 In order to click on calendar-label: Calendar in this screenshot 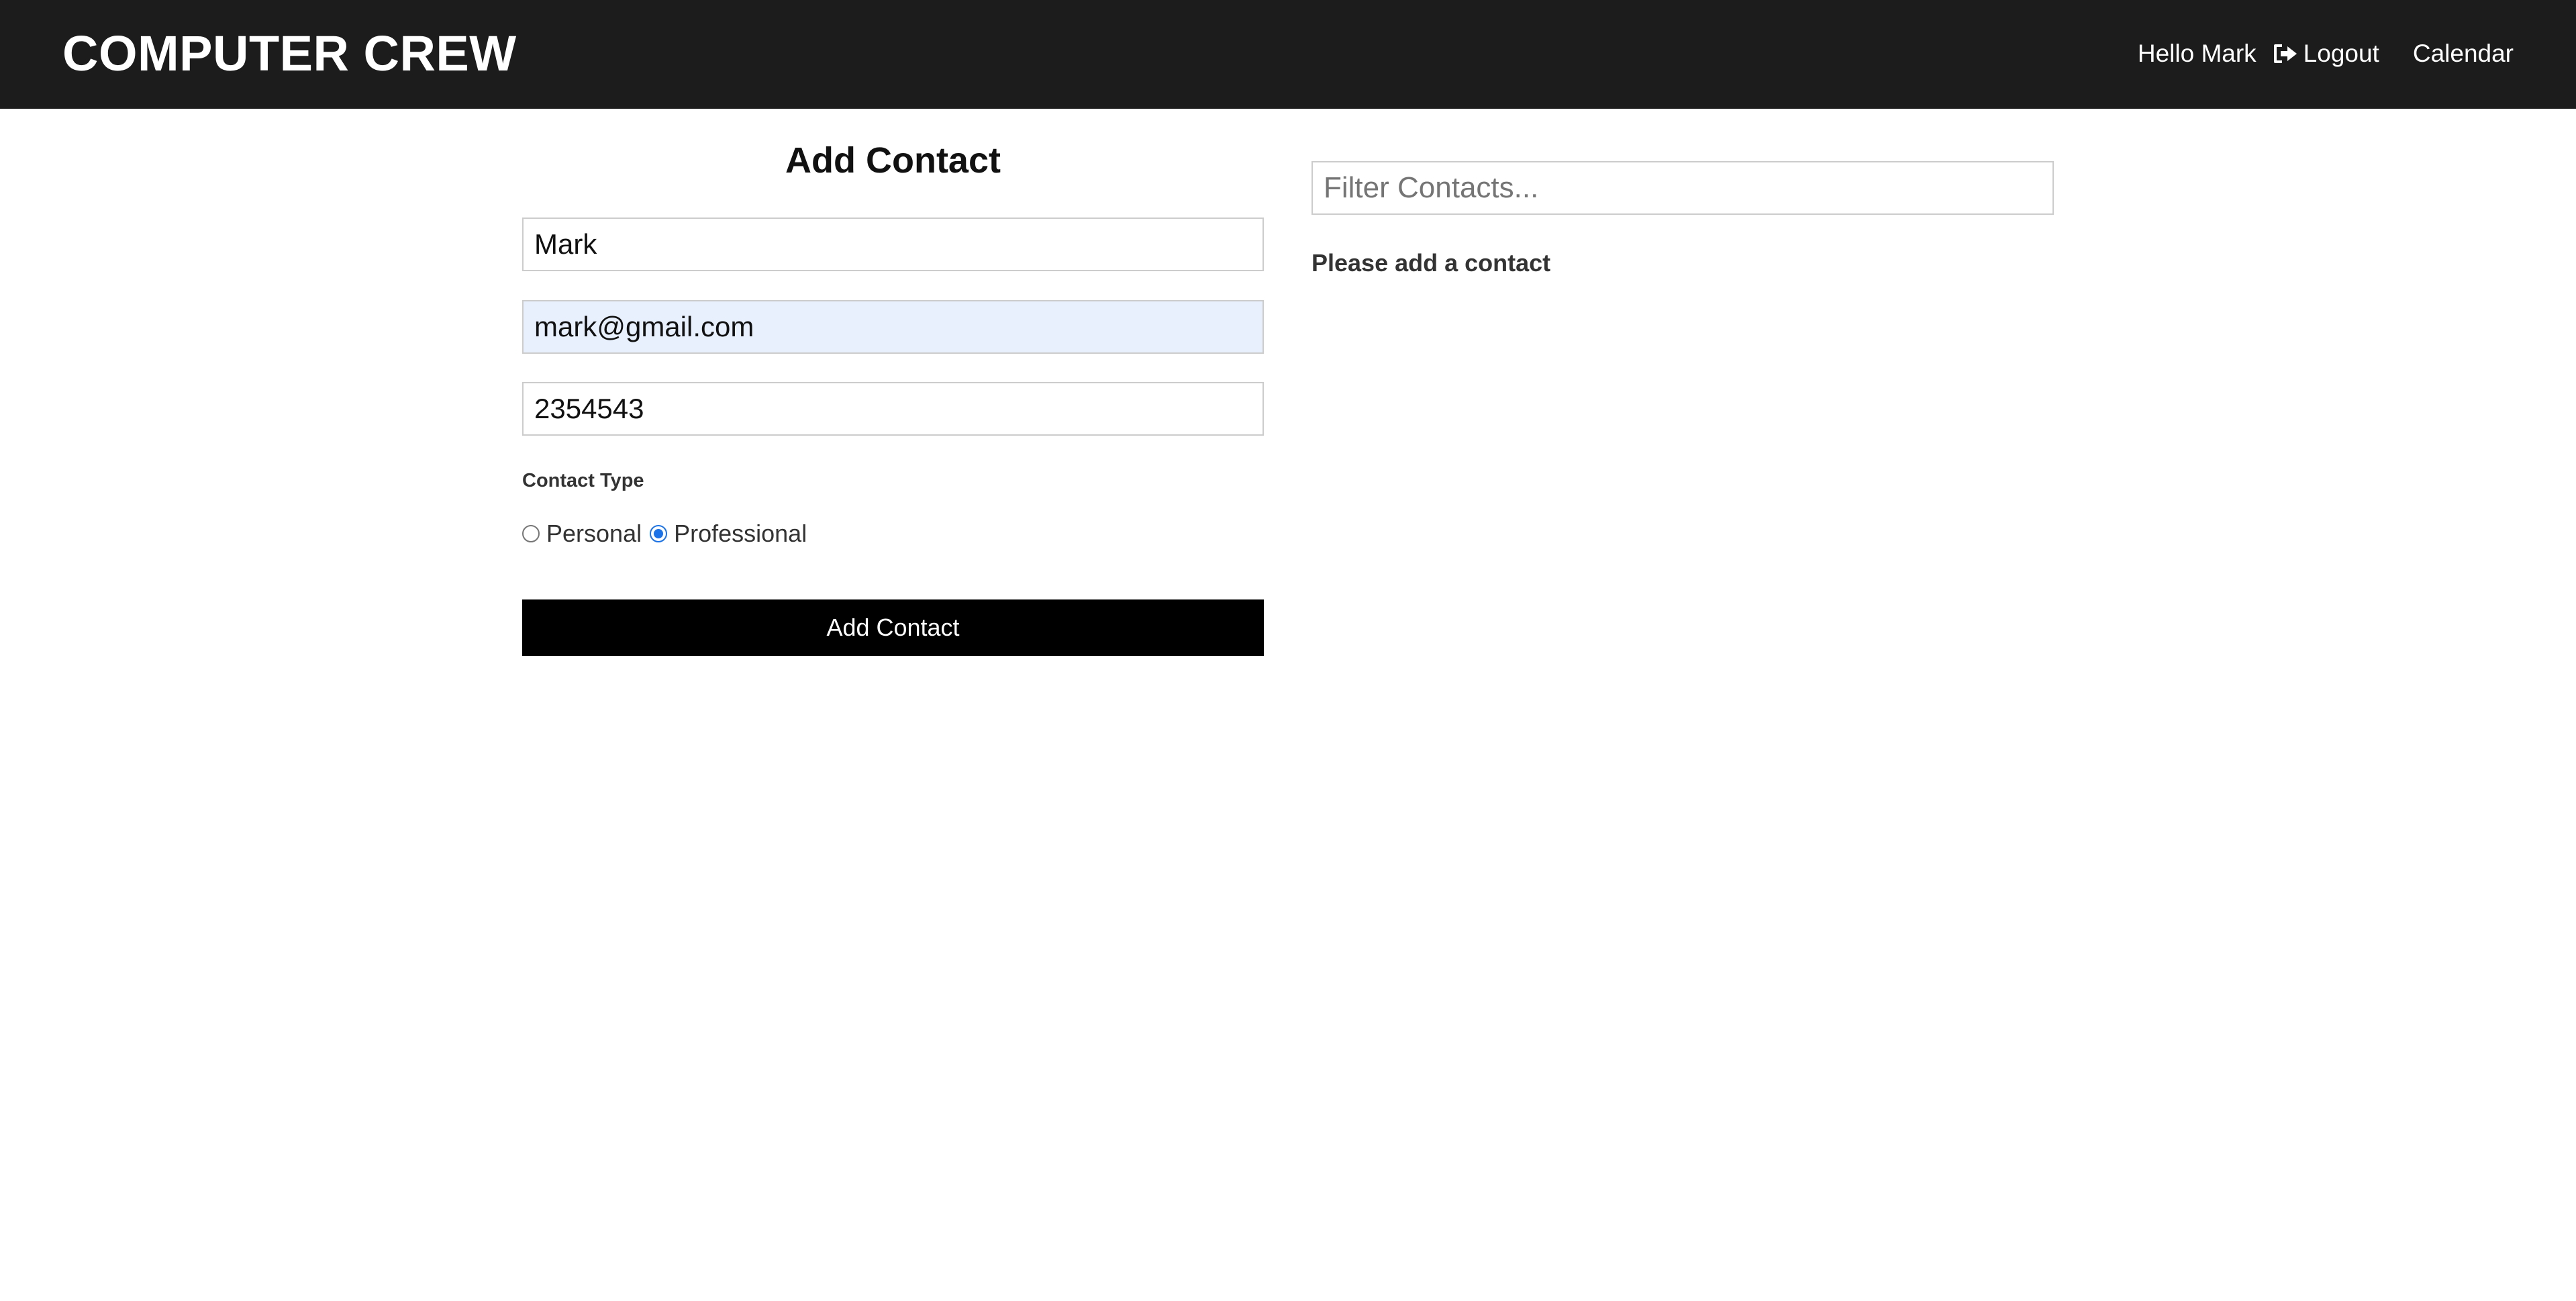, I will do `click(2463, 54)`.